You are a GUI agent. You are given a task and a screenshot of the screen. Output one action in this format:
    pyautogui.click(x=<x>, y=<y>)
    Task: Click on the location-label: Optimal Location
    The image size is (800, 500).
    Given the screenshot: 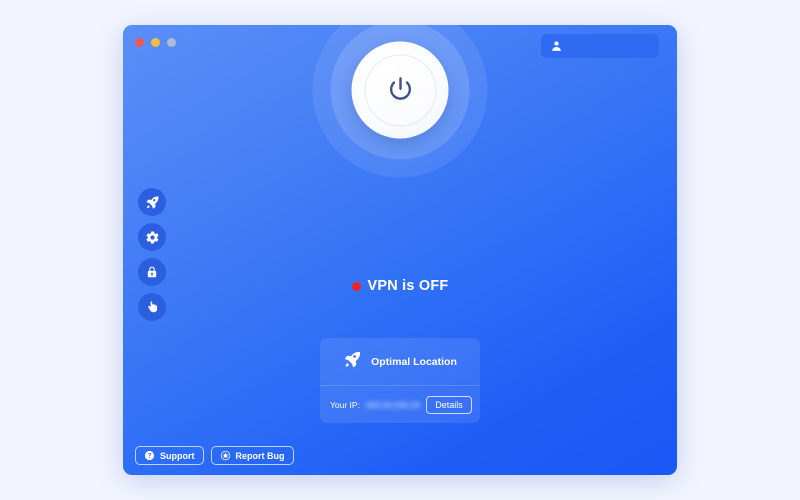 What is the action you would take?
    pyautogui.click(x=414, y=361)
    